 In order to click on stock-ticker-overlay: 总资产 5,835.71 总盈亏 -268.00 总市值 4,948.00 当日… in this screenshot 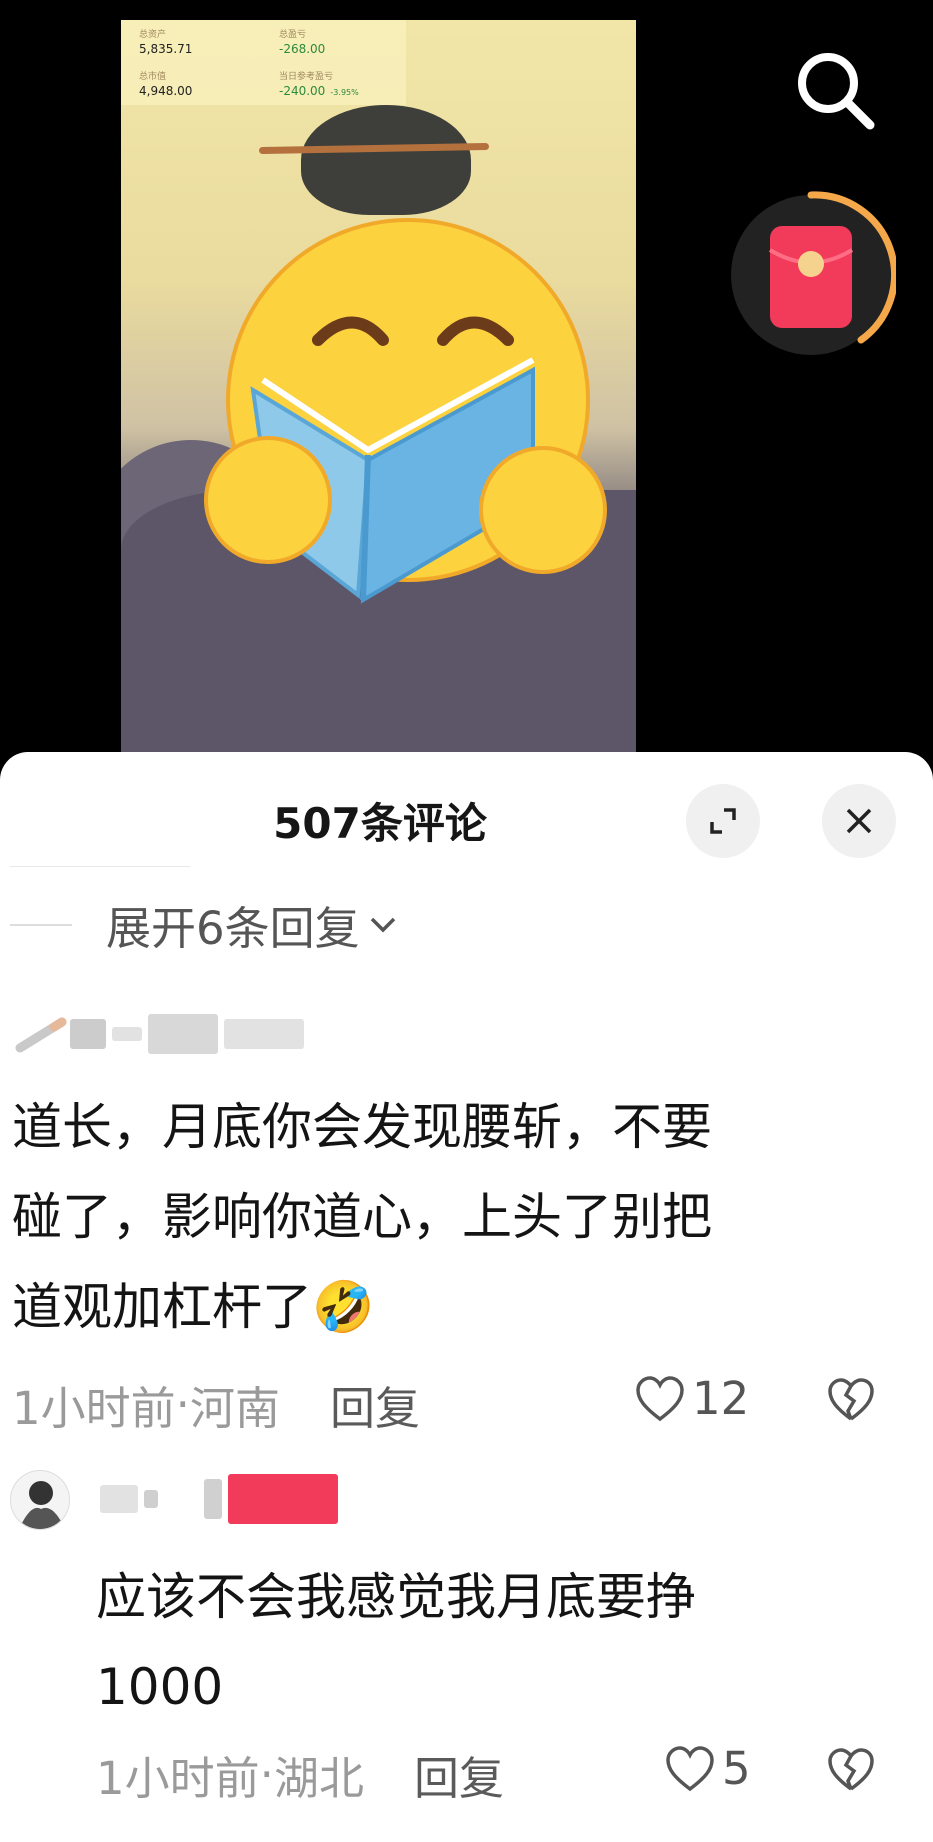, I will do `click(263, 62)`.